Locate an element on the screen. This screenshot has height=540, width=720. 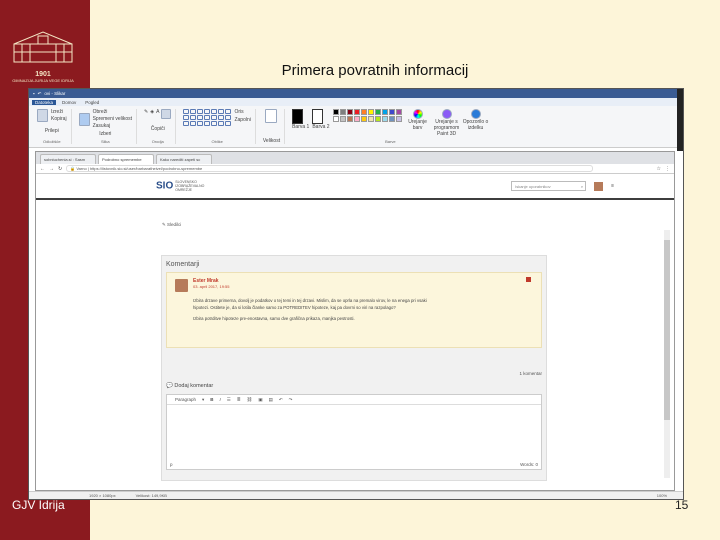
product-alert-button: Opozorilo o izdelku is located at coordinates (476, 125).